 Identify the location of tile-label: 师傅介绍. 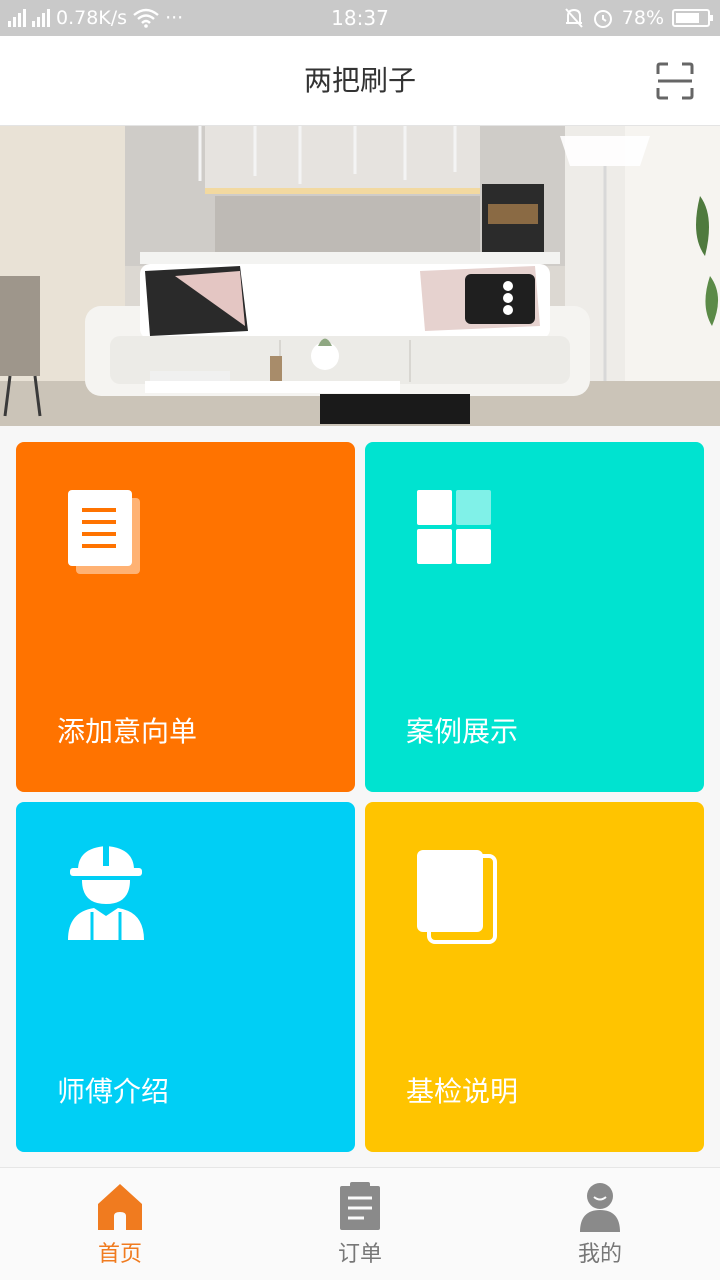
(113, 1091).